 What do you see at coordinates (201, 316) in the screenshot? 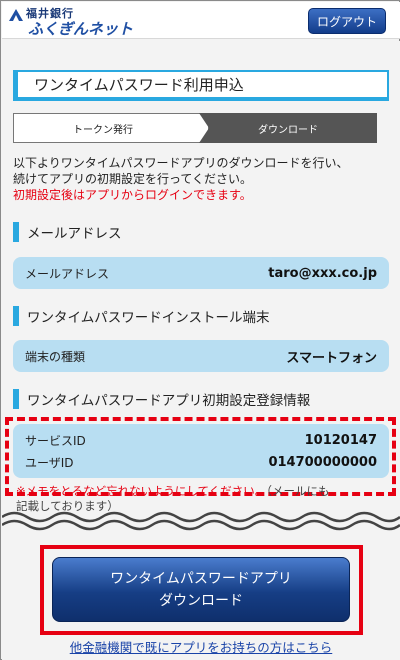
I see `section-title-device: ワンタイムパスワードインストール端末` at bounding box center [201, 316].